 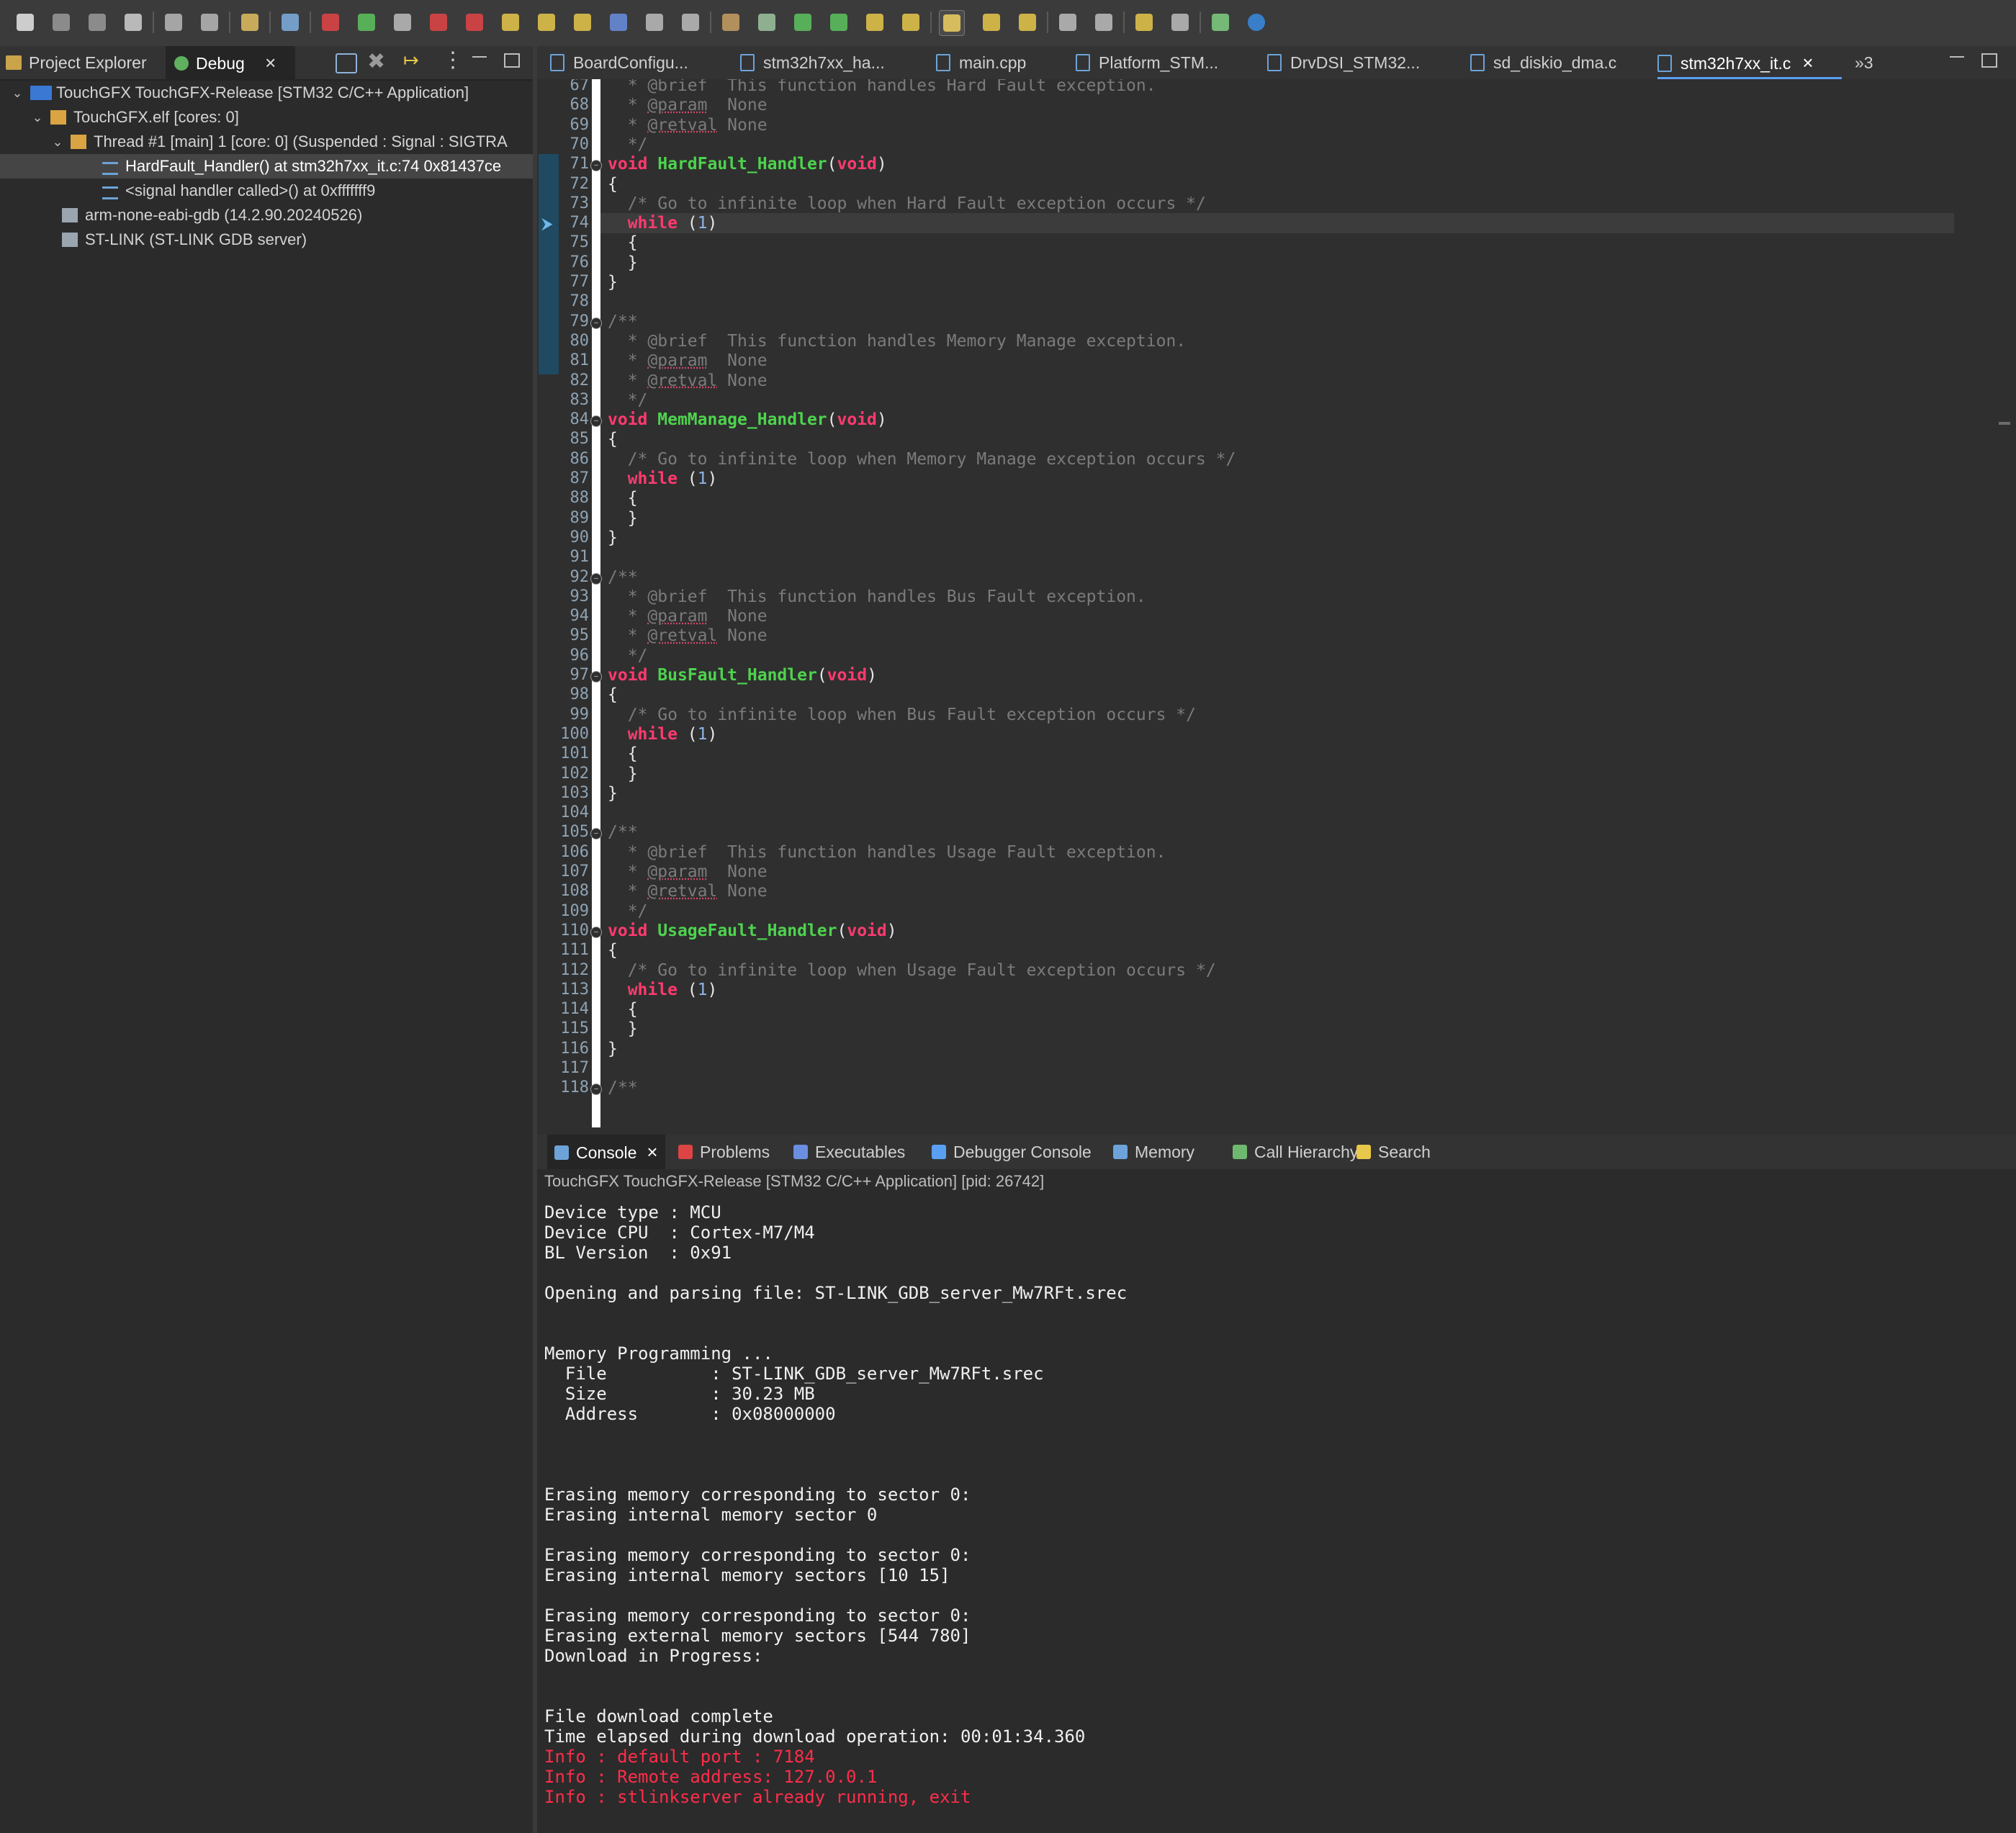 What do you see at coordinates (330, 22) in the screenshot?
I see `debug-stop-icon` at bounding box center [330, 22].